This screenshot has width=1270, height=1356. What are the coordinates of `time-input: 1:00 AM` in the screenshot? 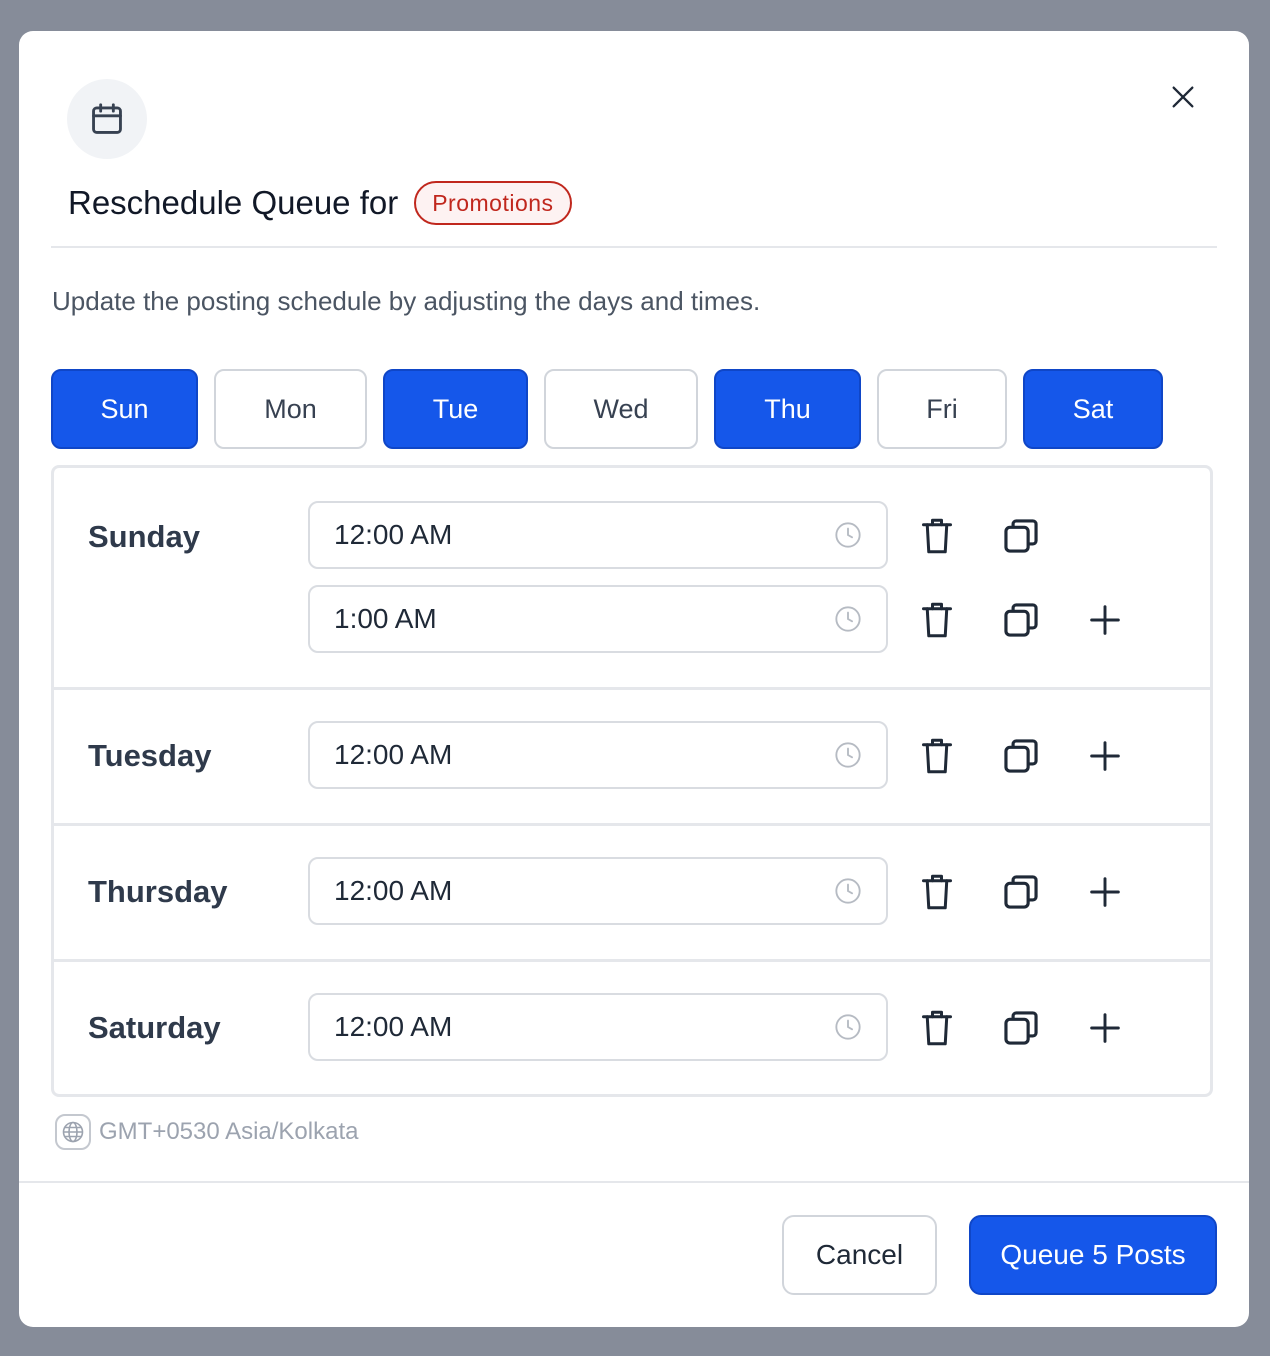 It's located at (598, 619).